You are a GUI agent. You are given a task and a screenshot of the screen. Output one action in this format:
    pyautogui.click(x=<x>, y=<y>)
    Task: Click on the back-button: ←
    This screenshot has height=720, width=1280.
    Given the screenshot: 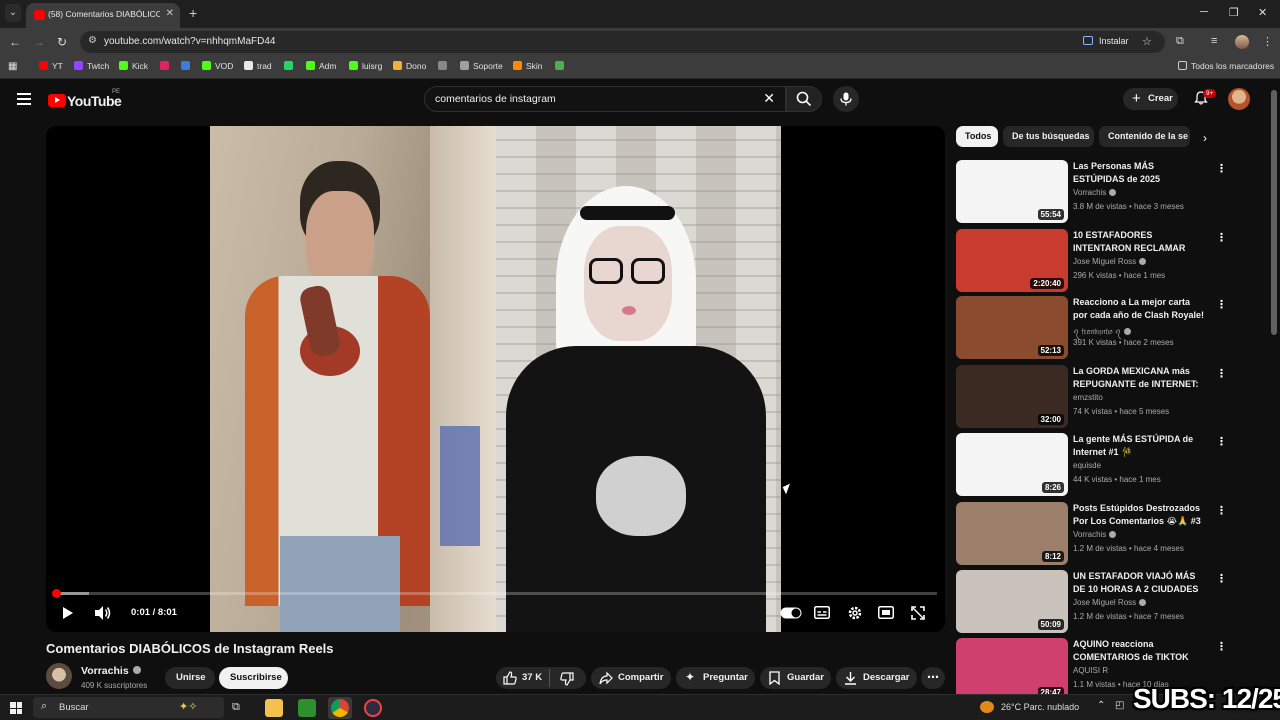 What is the action you would take?
    pyautogui.click(x=15, y=42)
    